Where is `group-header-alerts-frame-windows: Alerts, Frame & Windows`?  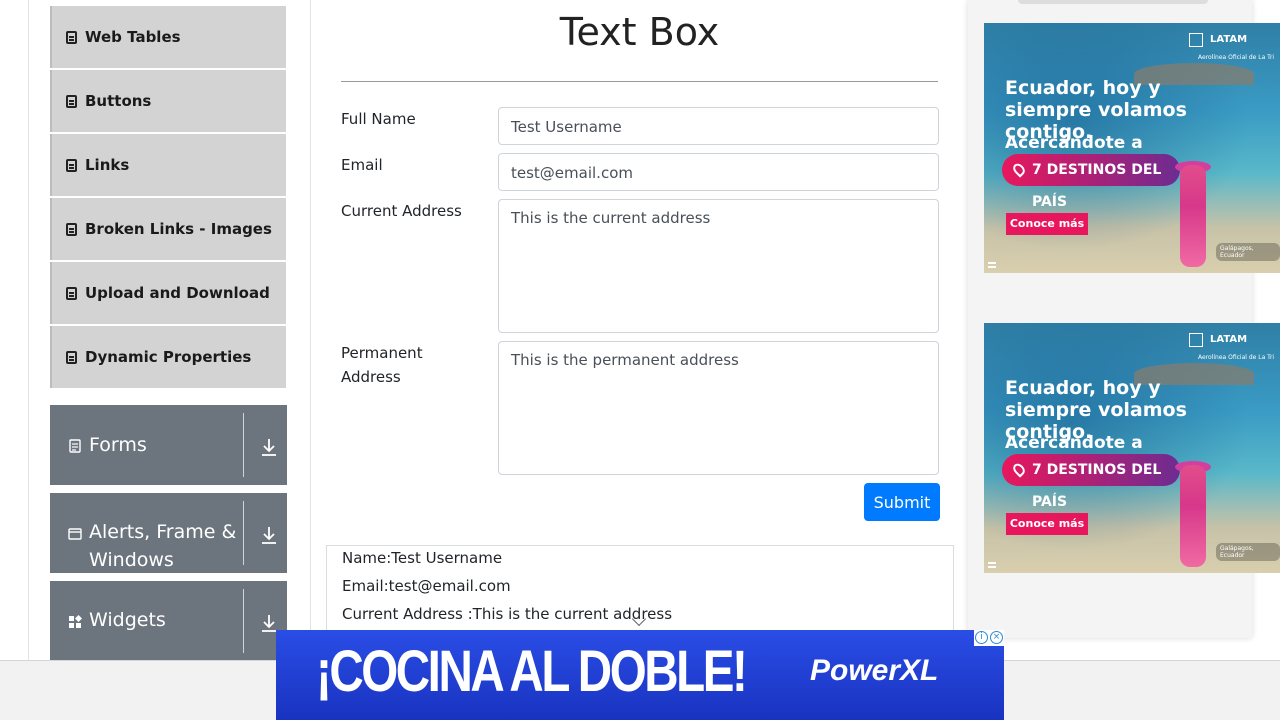 group-header-alerts-frame-windows: Alerts, Frame & Windows is located at coordinates (168, 533).